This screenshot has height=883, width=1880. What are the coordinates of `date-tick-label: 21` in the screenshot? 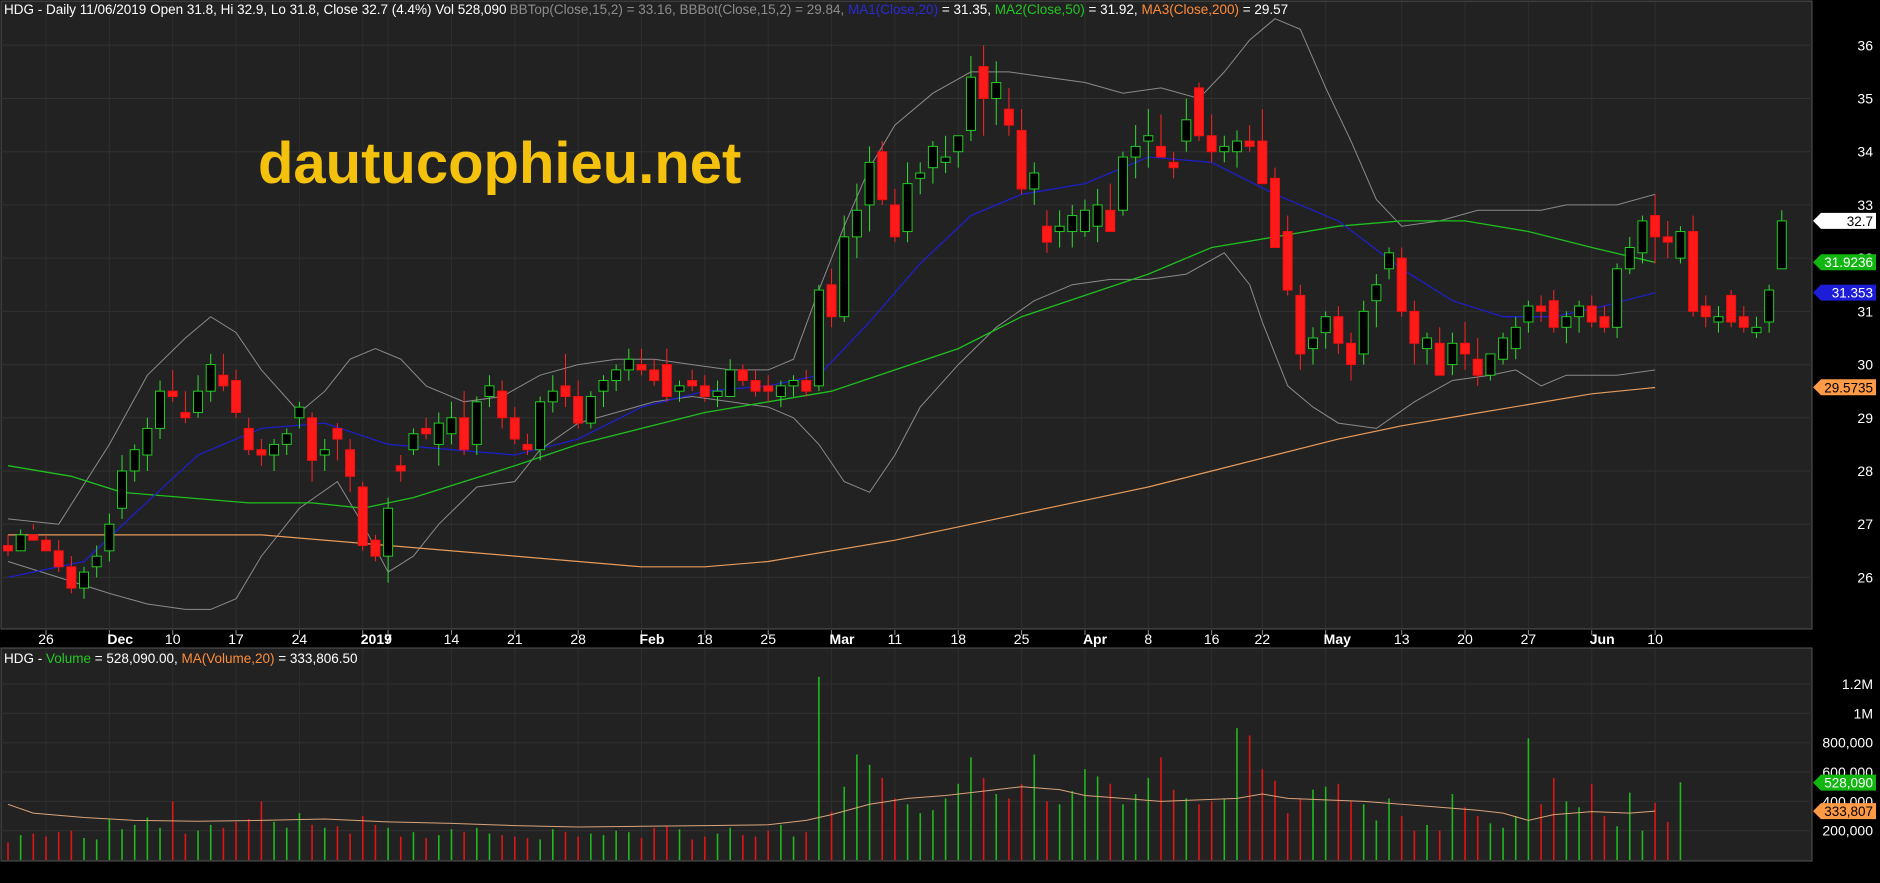 It's located at (515, 639).